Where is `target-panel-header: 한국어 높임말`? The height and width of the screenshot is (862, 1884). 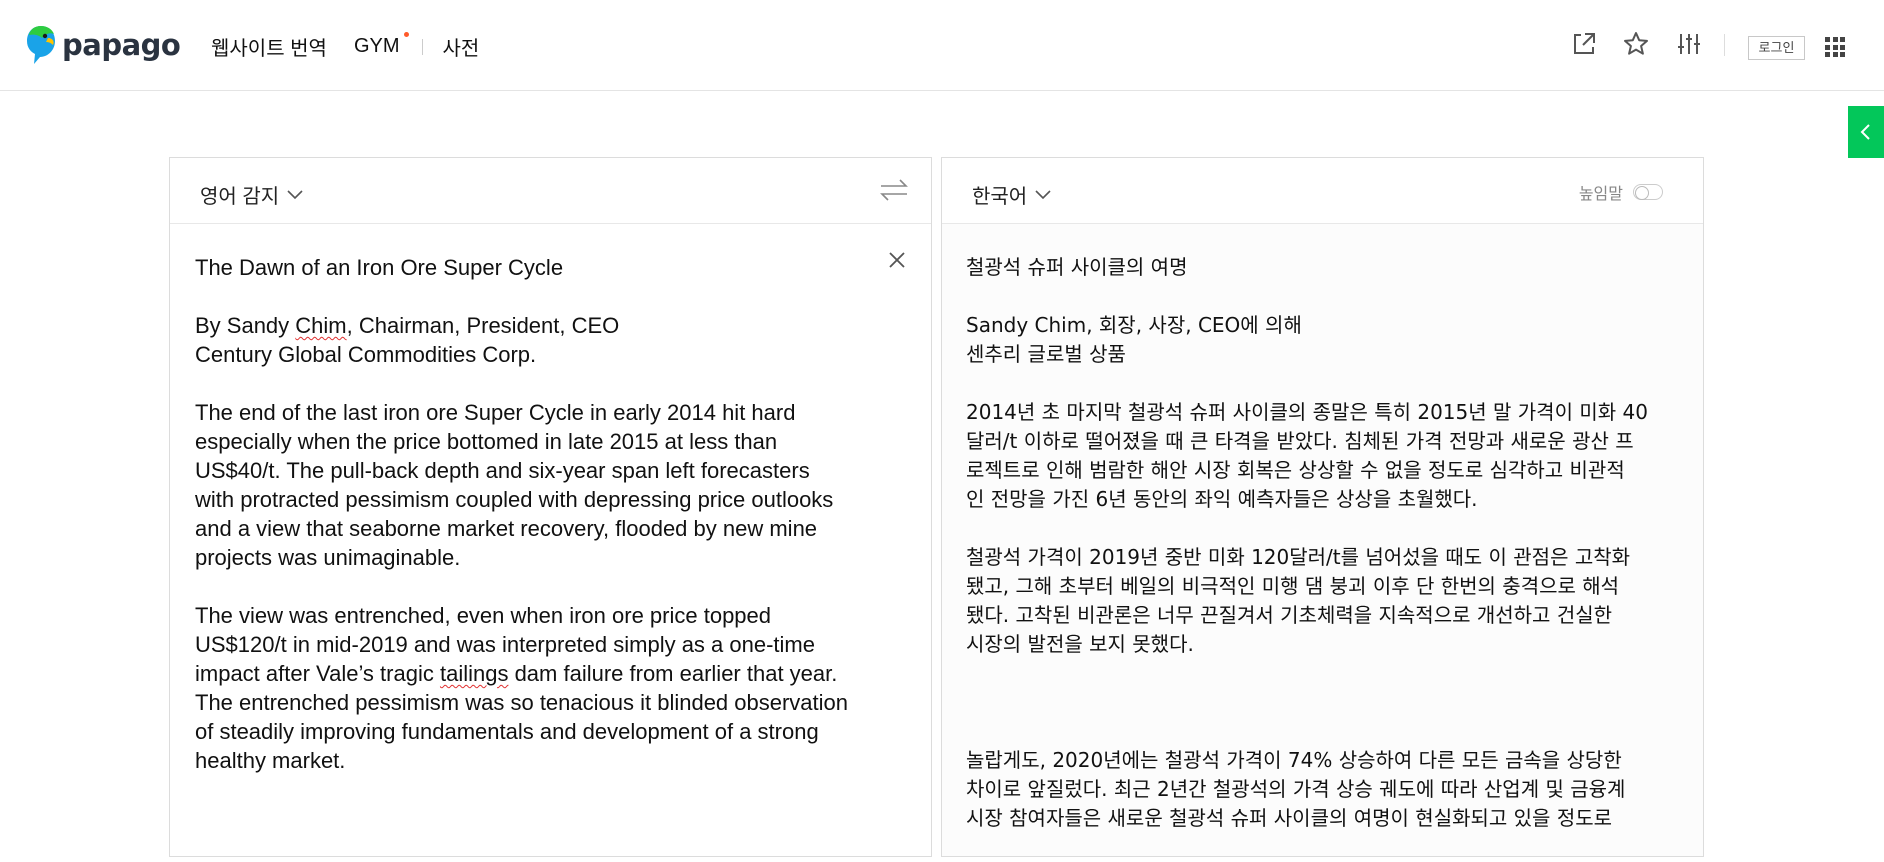 target-panel-header: 한국어 높임말 is located at coordinates (1322, 191).